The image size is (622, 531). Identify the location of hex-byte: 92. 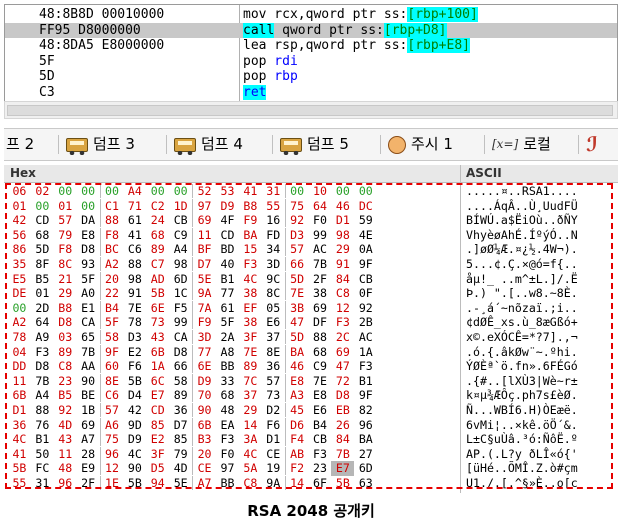
(365, 308).